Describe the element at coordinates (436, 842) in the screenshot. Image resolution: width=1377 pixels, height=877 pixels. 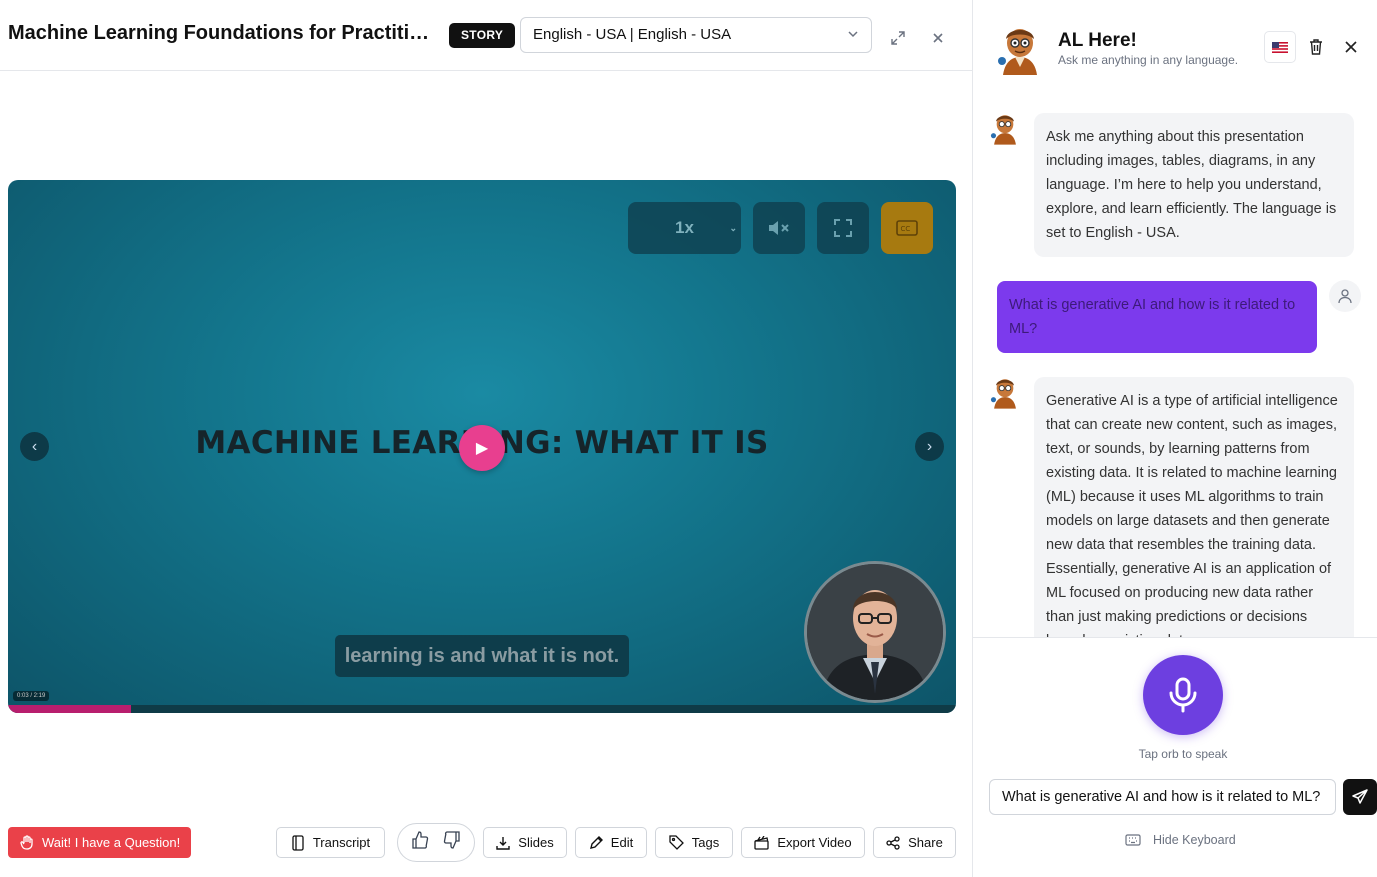
I see `feedback-group` at that location.